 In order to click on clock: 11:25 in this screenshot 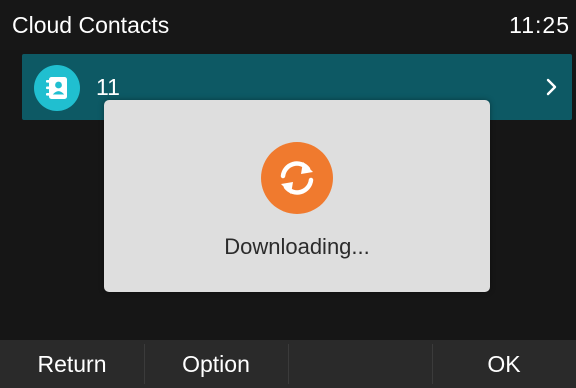, I will do `click(539, 24)`.